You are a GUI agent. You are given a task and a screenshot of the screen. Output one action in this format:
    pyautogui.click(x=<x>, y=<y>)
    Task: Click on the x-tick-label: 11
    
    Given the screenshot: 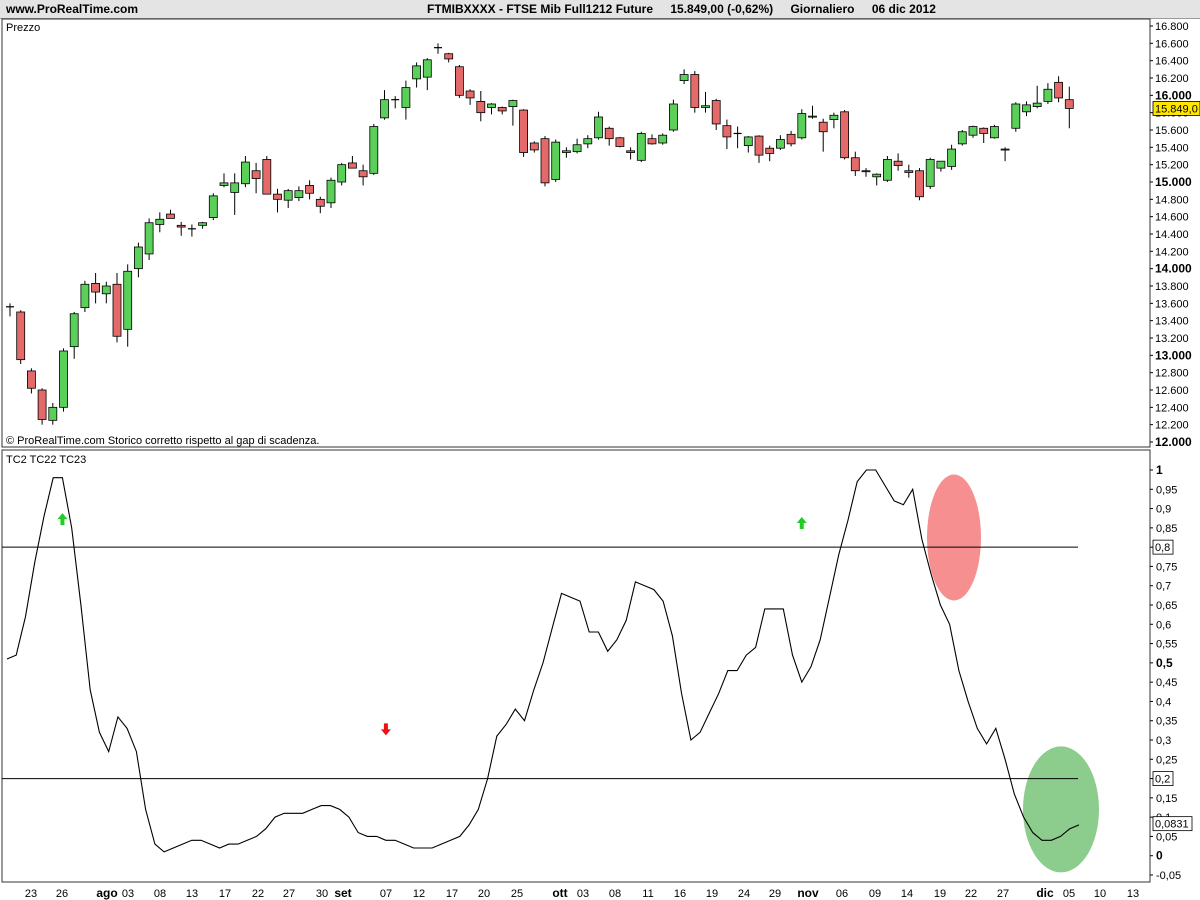 What is the action you would take?
    pyautogui.click(x=647, y=894)
    